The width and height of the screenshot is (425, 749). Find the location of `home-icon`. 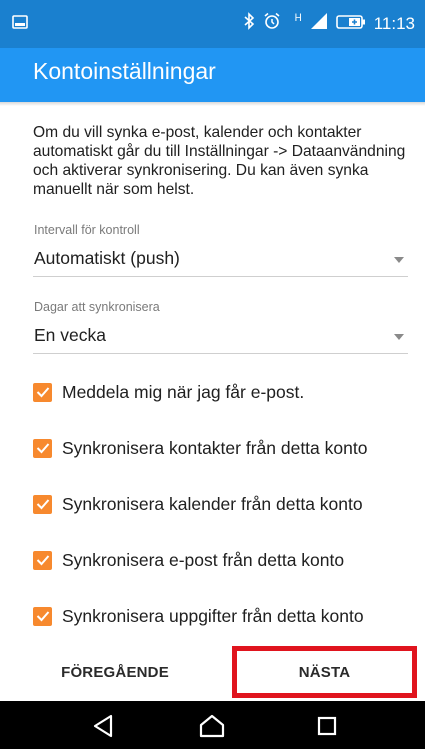

home-icon is located at coordinates (212, 726).